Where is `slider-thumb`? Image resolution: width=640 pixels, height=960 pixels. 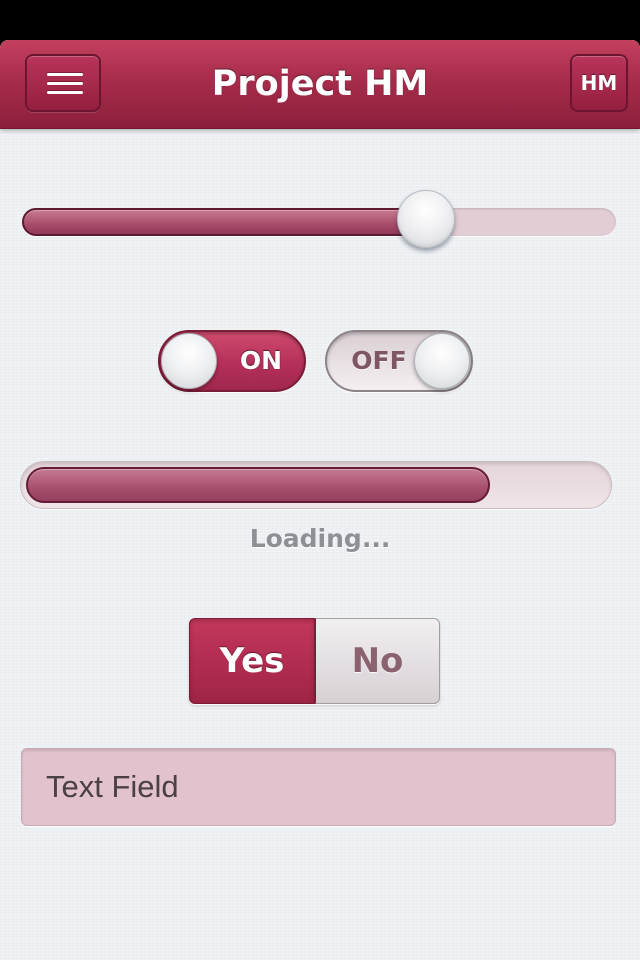 slider-thumb is located at coordinates (425, 219).